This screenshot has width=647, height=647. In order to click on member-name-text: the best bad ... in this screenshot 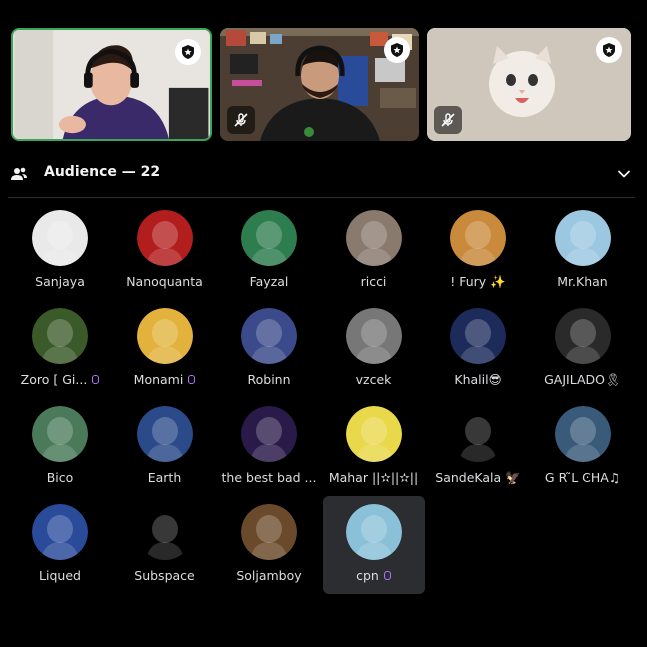, I will do `click(269, 477)`.